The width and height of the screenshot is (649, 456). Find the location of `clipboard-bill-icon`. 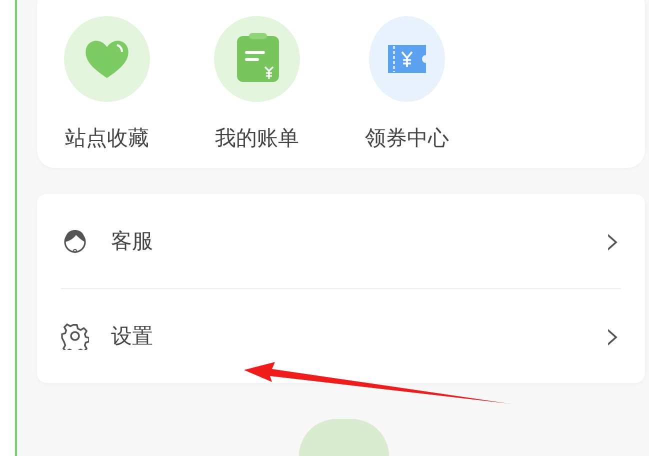

clipboard-bill-icon is located at coordinates (257, 59).